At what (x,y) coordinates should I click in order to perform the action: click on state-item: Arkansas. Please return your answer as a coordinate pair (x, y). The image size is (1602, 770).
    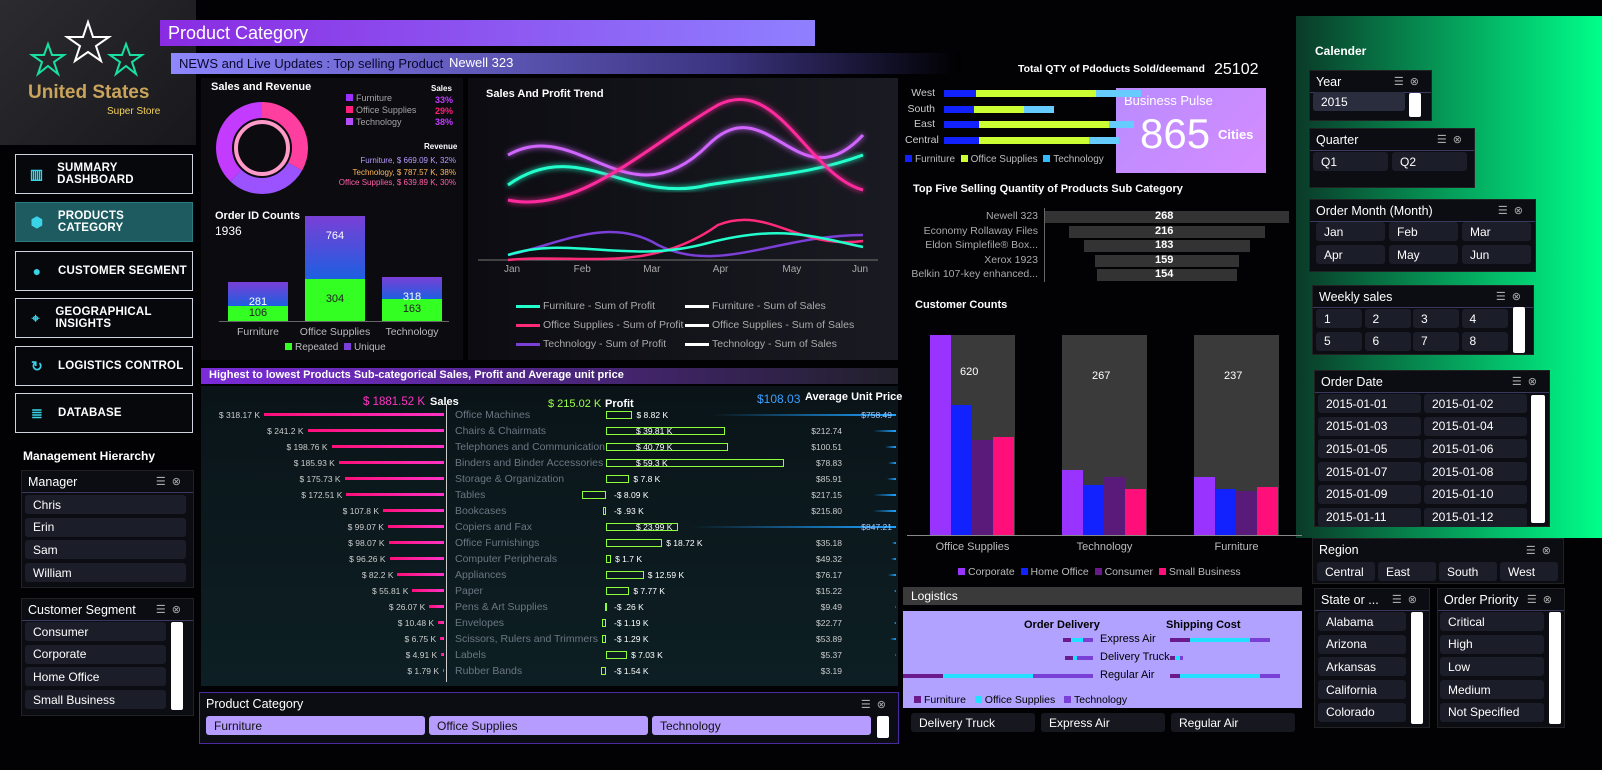
    Looking at the image, I should click on (1362, 667).